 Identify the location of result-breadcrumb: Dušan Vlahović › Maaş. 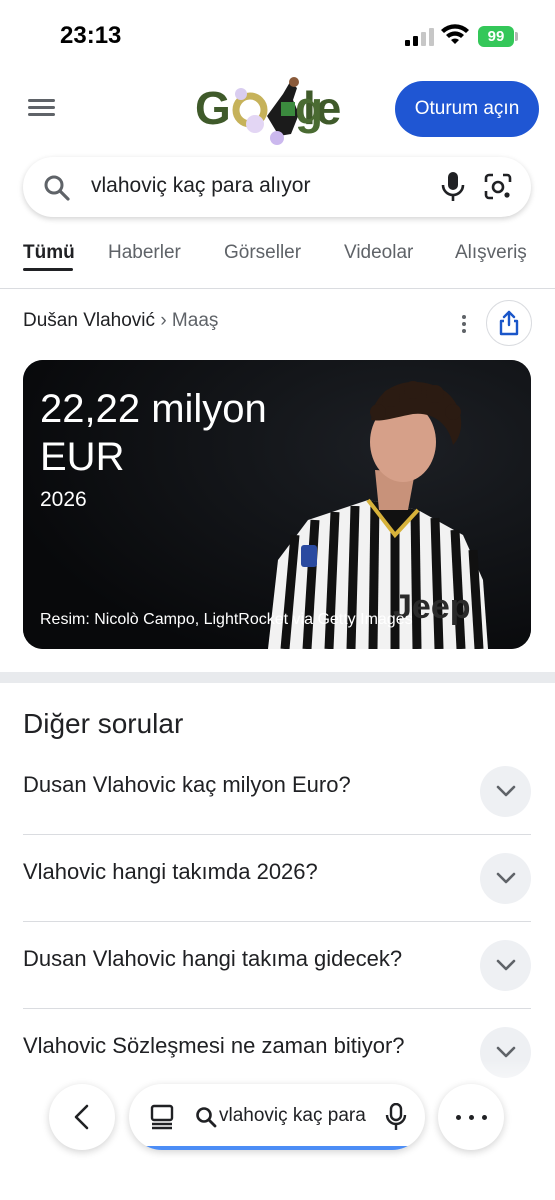
(120, 321).